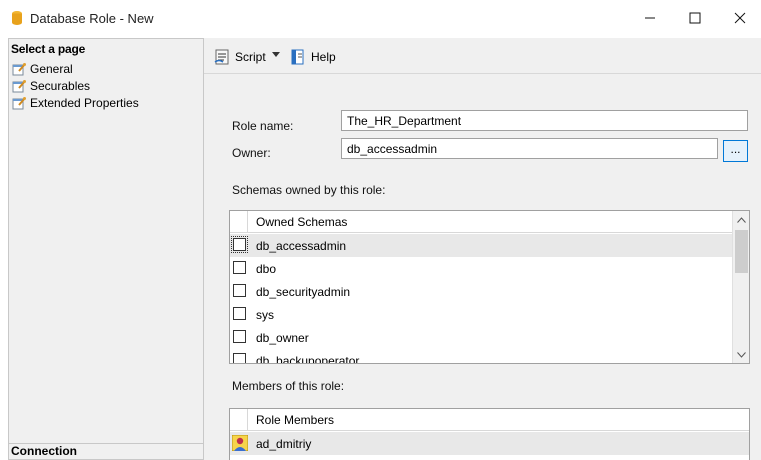 Image resolution: width=761 pixels, height=460 pixels. Describe the element at coordinates (48, 49) in the screenshot. I see `select-page-header: Select a page` at that location.